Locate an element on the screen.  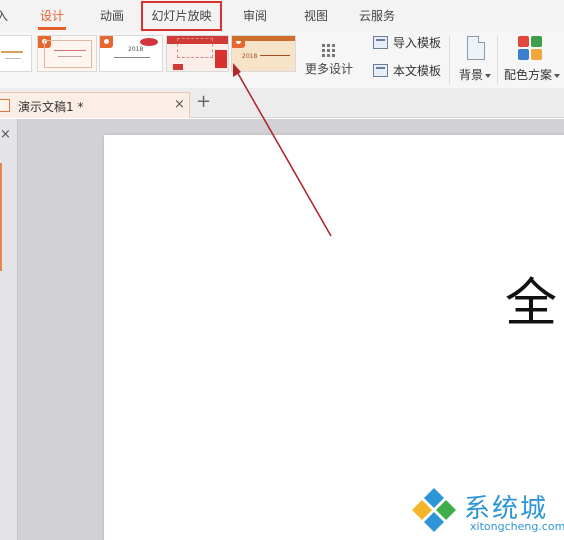
watermark-site-url: xitongcheng.com is located at coordinates (517, 526).